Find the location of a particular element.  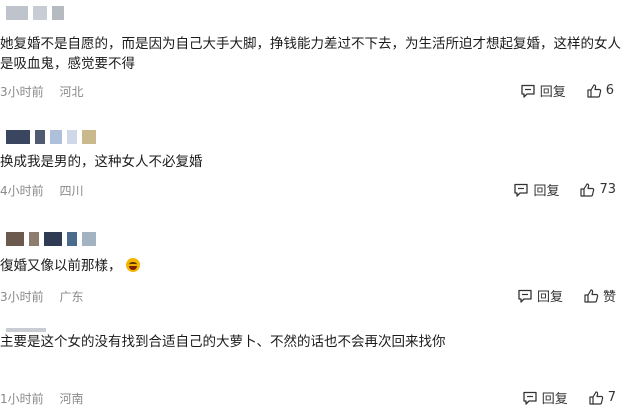

like-button: 7 is located at coordinates (602, 398).